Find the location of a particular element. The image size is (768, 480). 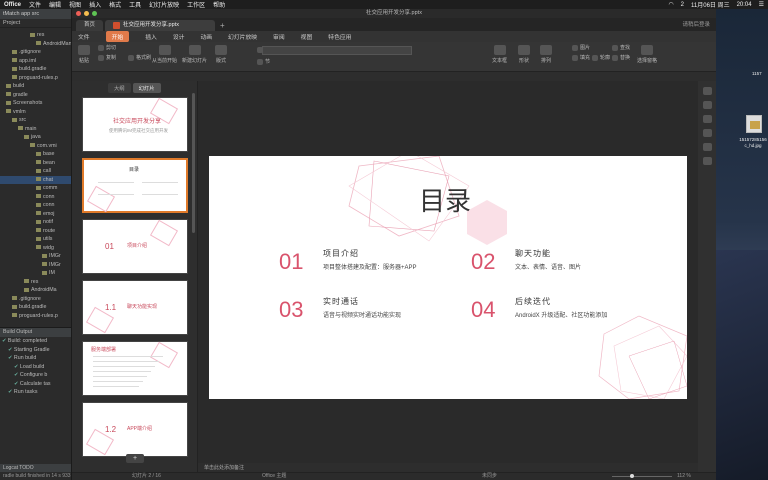

ribbon-tab: 审阅 is located at coordinates (279, 36).